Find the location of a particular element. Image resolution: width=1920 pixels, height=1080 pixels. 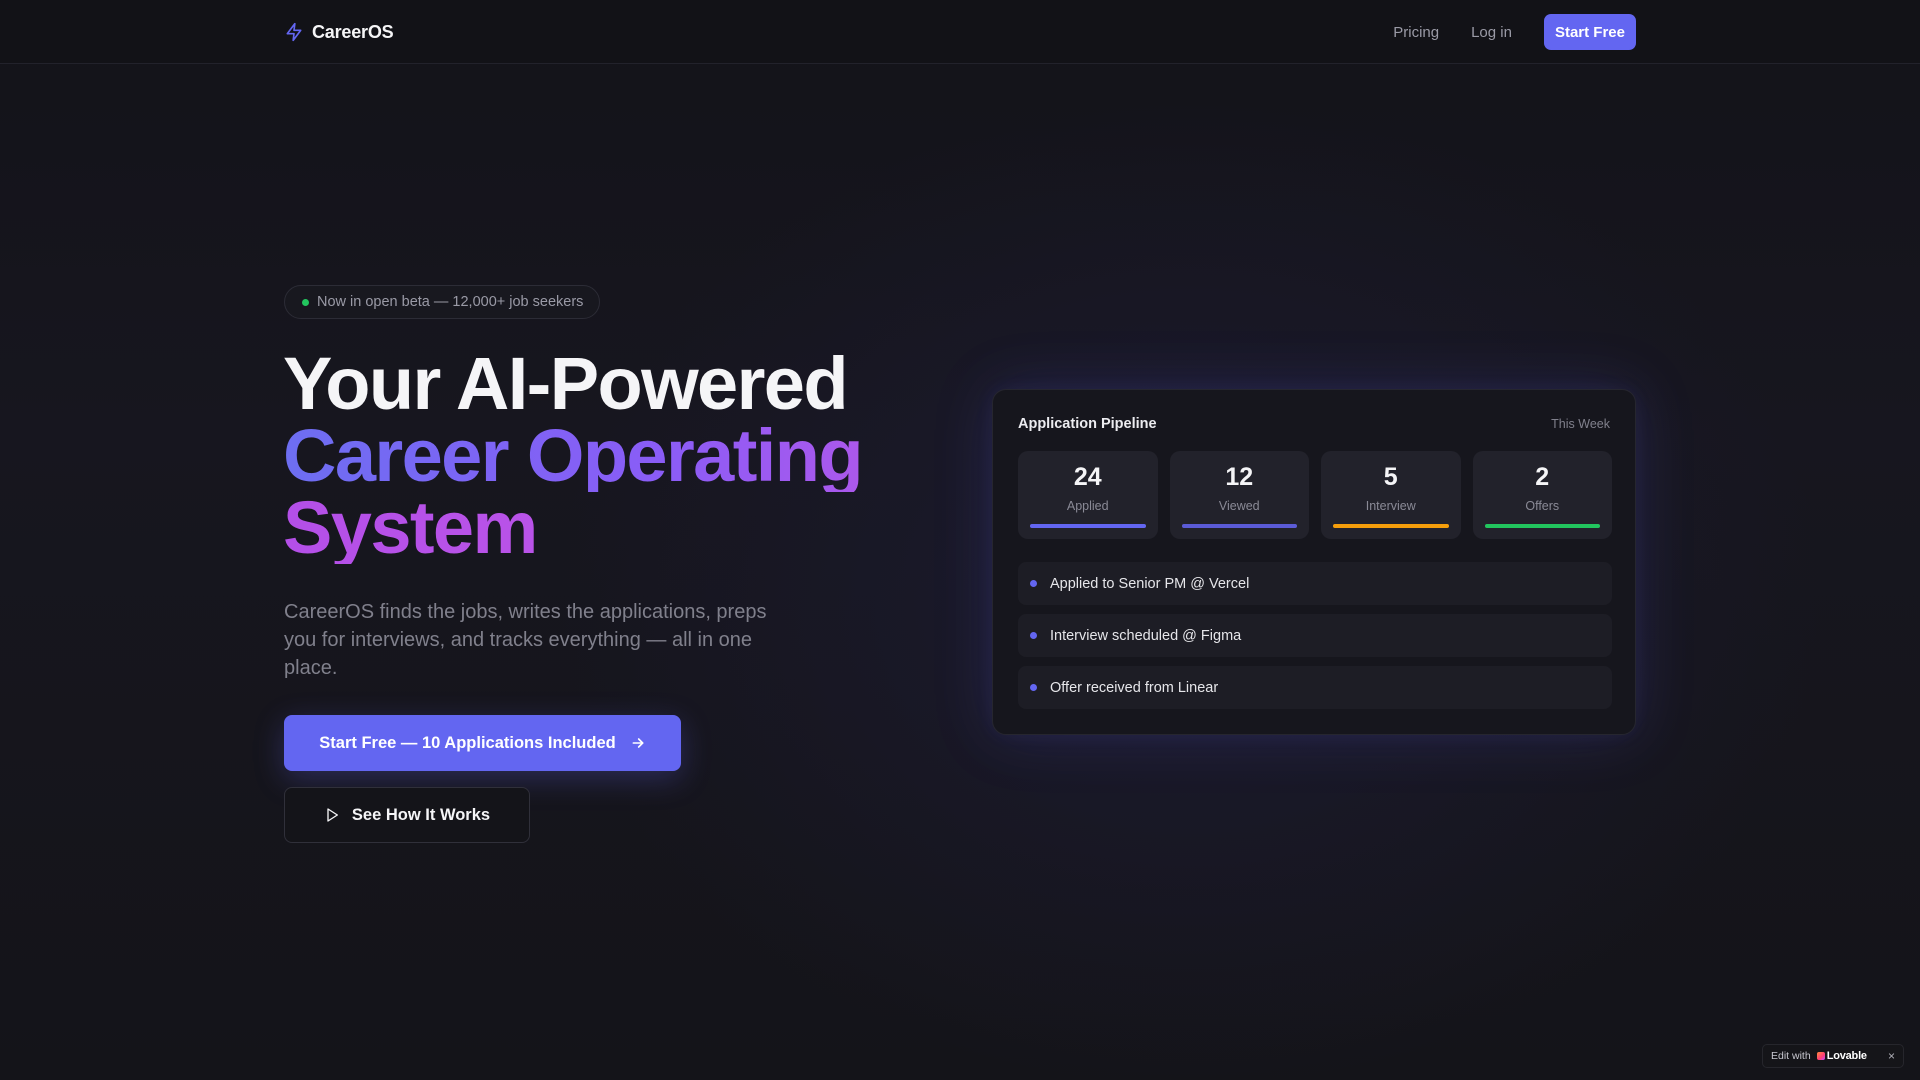

headline-line-2: Career Operating is located at coordinates (633, 456).